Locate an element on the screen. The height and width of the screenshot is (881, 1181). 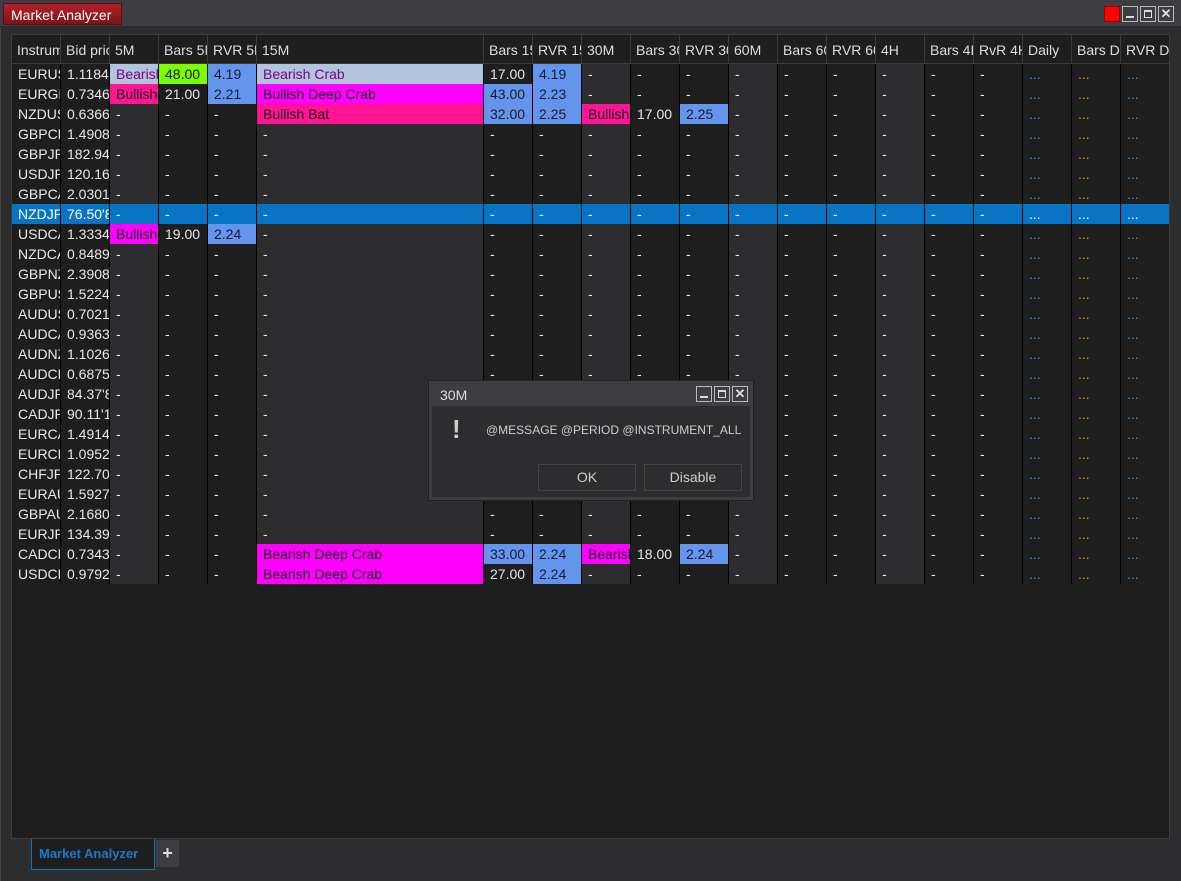
bid-price-cell: 0.7346 is located at coordinates (85, 94).